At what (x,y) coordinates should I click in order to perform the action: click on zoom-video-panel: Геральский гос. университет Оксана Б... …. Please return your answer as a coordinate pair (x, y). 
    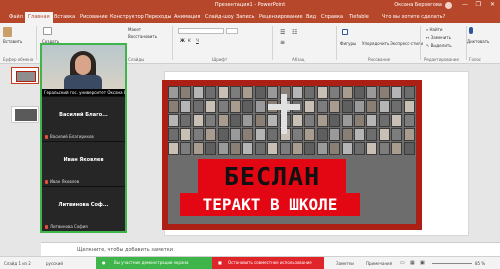
    Looking at the image, I should click on (83, 138).